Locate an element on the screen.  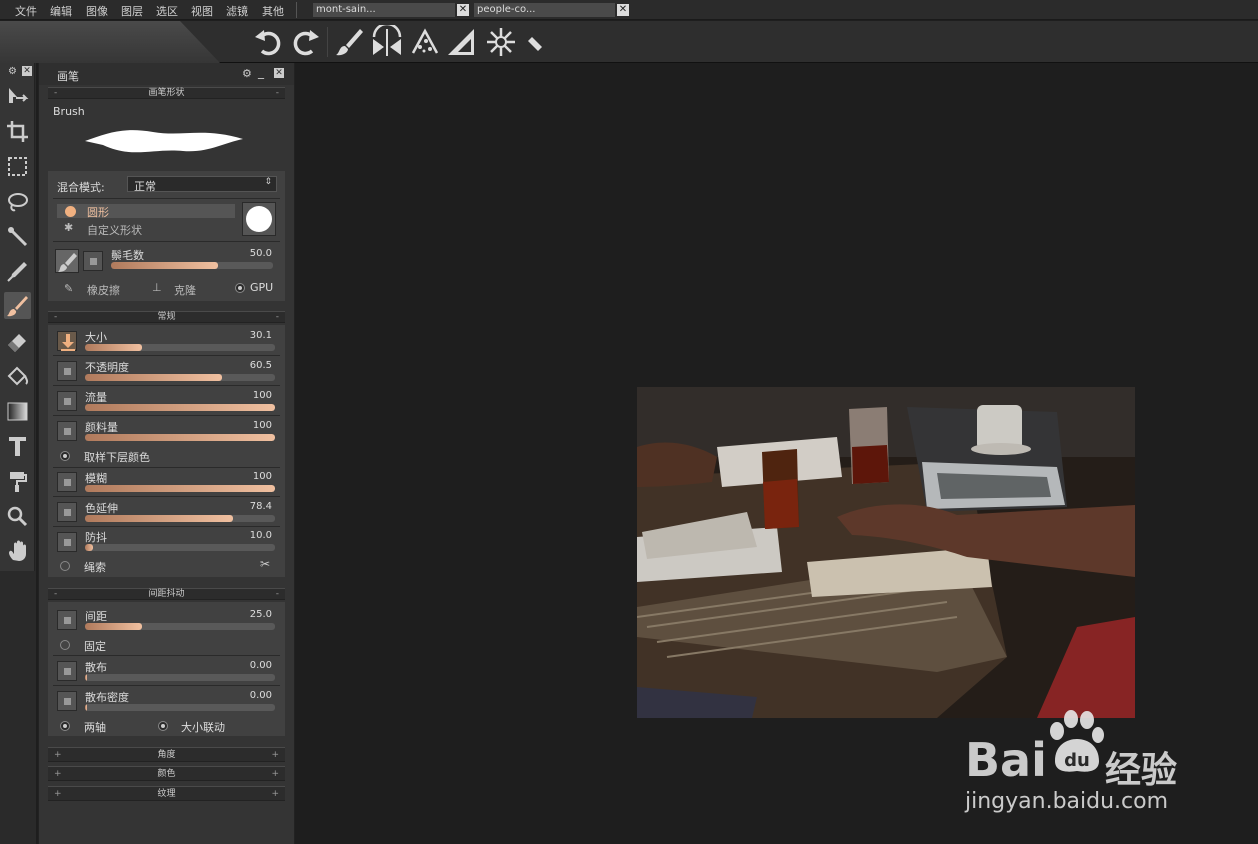
small-ruler-icon is located at coordinates (535, 42).